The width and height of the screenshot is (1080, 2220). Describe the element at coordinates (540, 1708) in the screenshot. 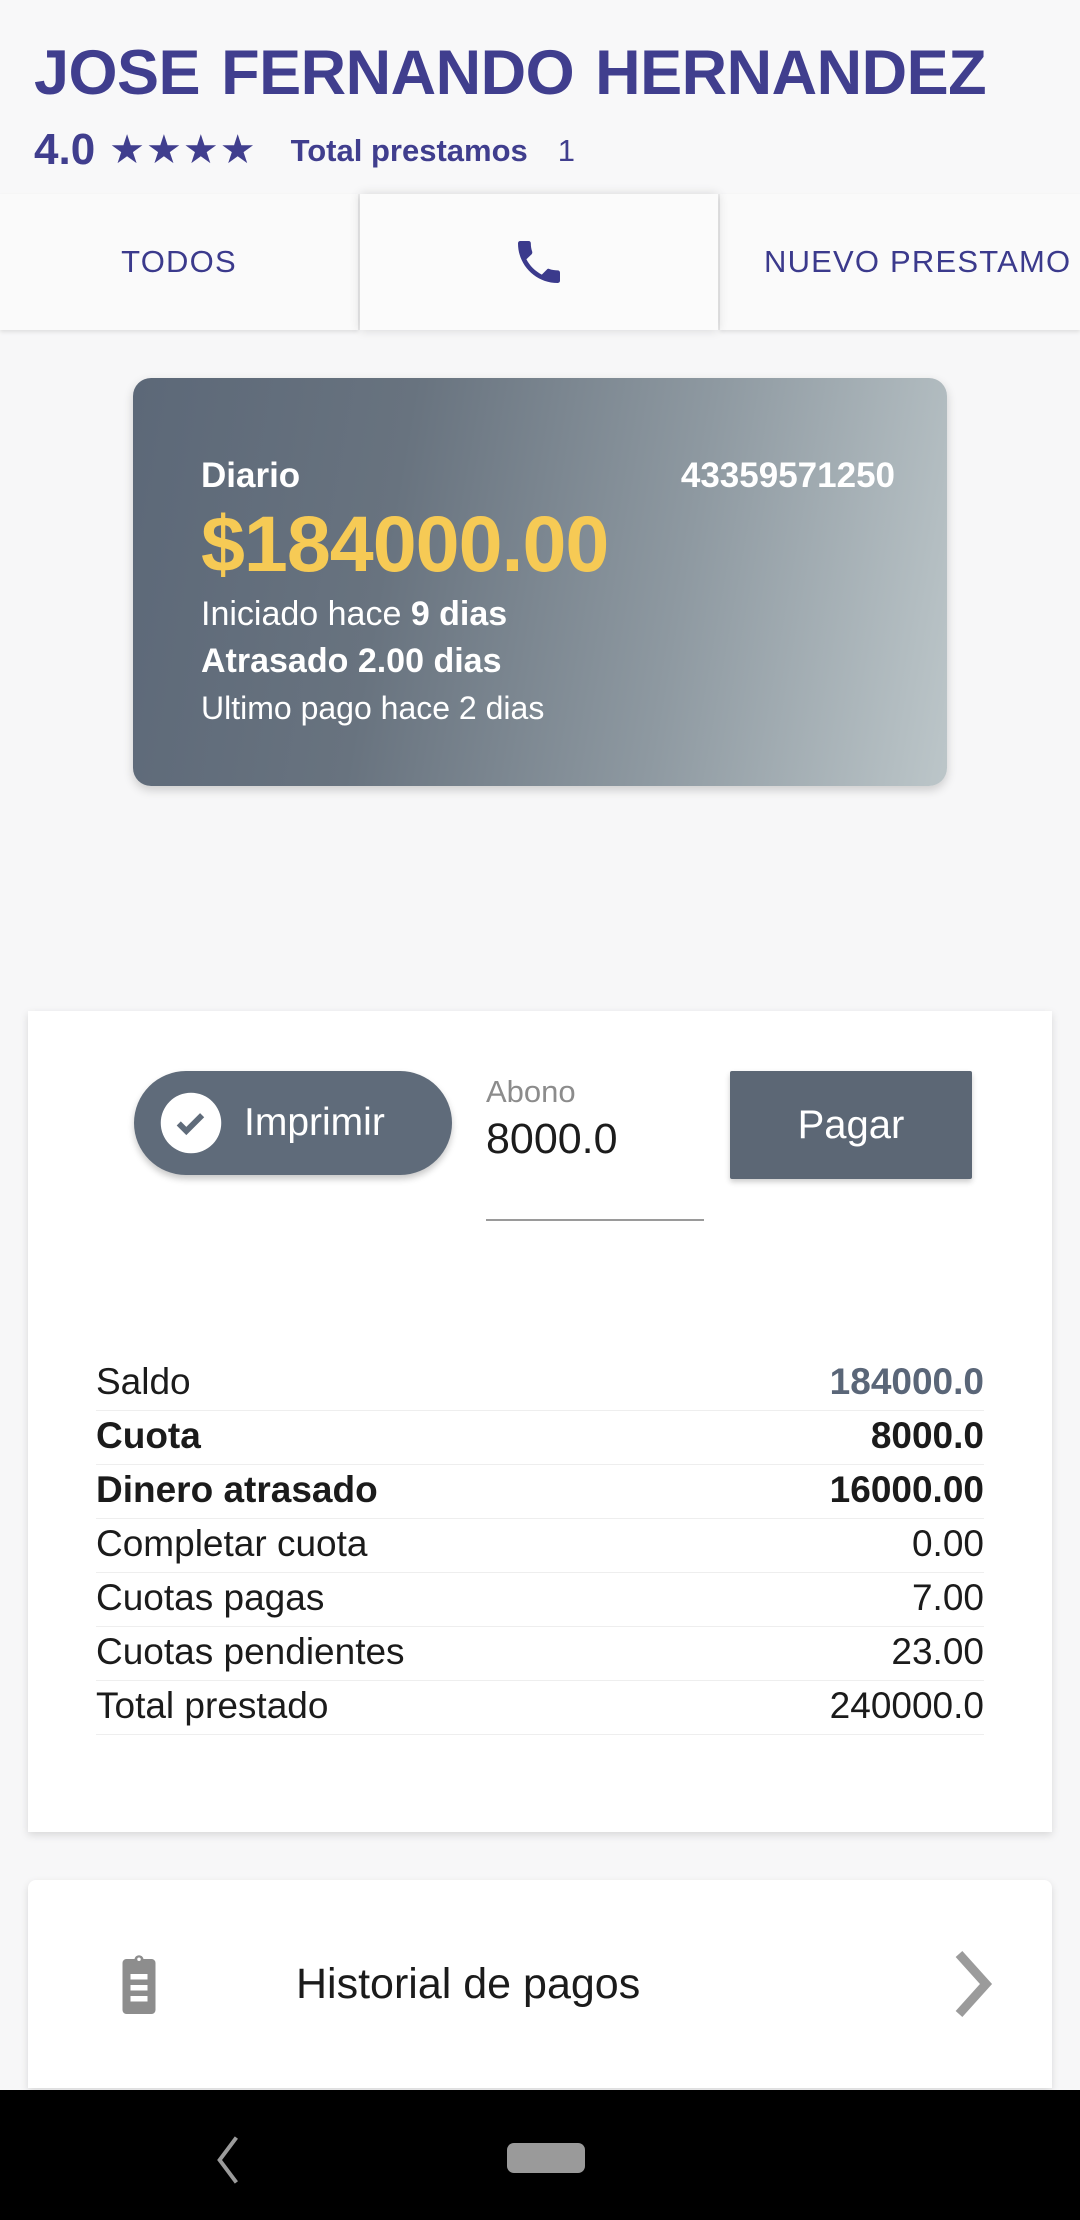

I see `table-row: Total prestado 240000.0` at that location.